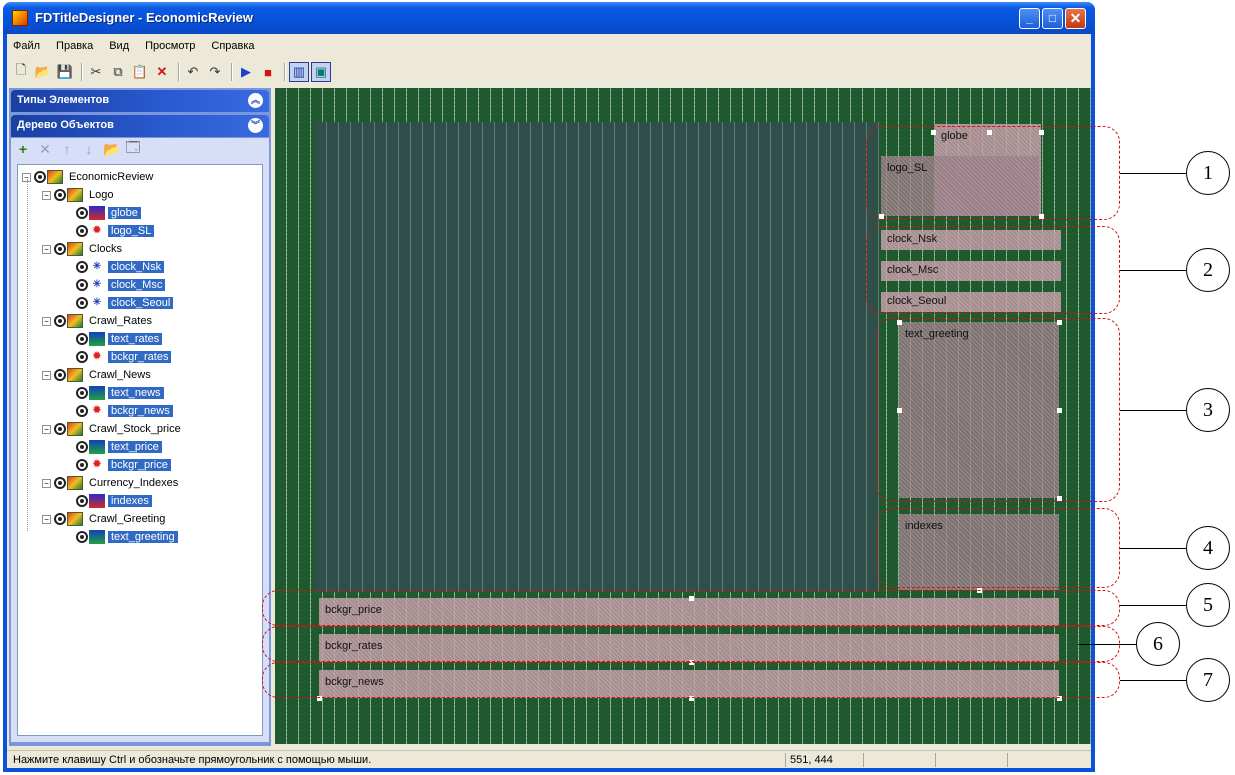  I want to click on tree-node: − Crawl_Greeting, so click(105, 519).